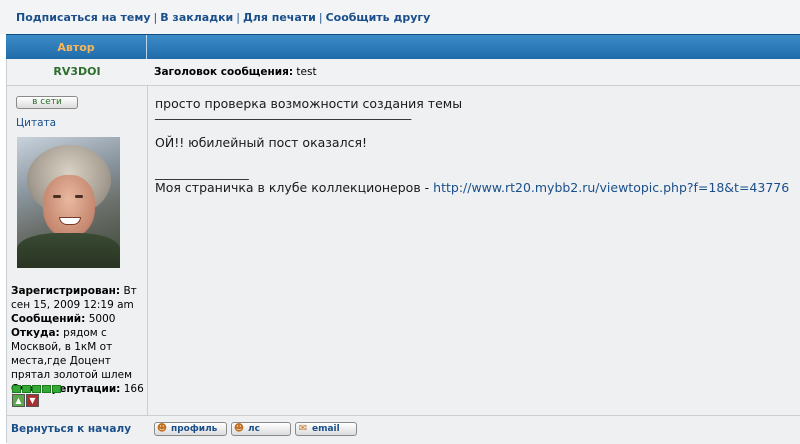 This screenshot has width=800, height=444. What do you see at coordinates (239, 428) in the screenshot?
I see `users-icon: ☻` at bounding box center [239, 428].